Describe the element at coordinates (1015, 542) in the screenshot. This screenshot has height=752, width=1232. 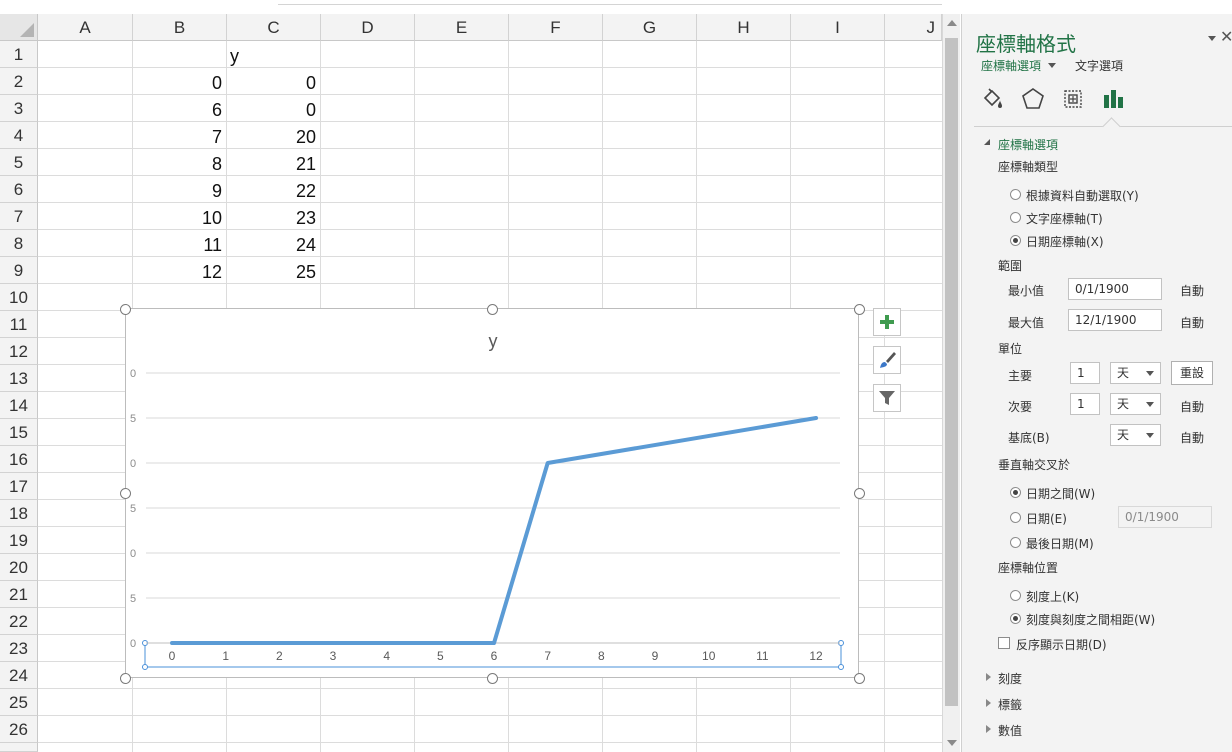
I see `radio-max-date` at that location.